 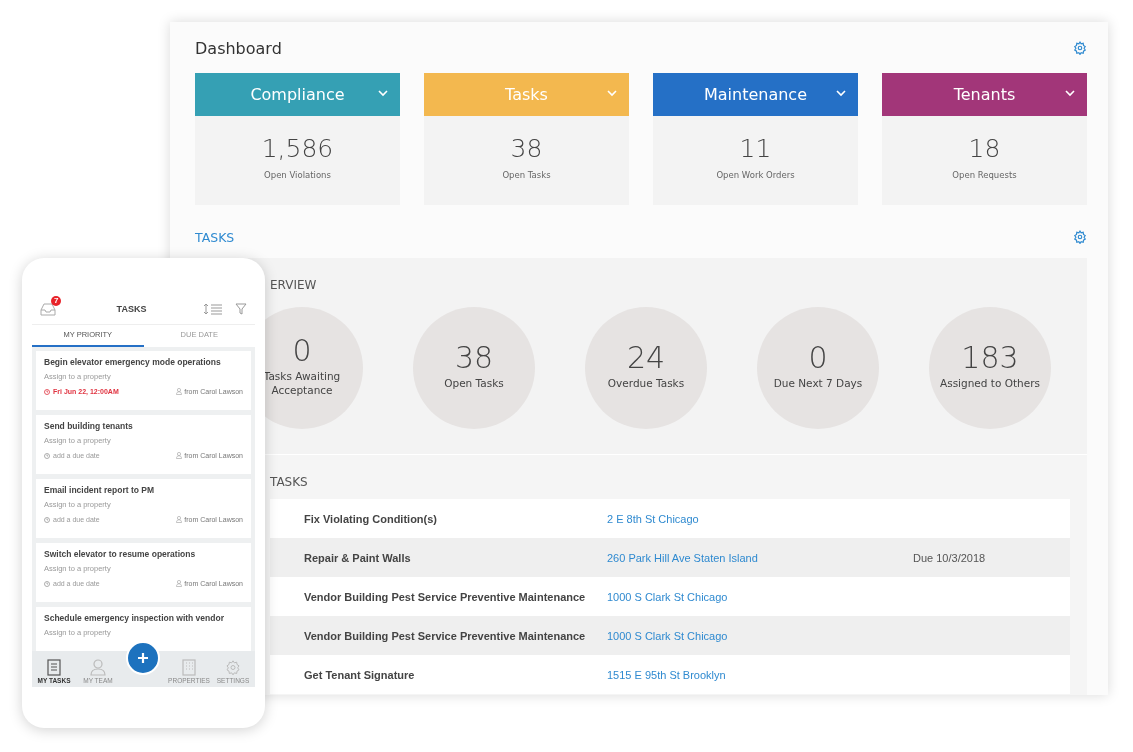 I want to click on stat-label: Tasks Awaiting Acceptance, so click(x=302, y=383).